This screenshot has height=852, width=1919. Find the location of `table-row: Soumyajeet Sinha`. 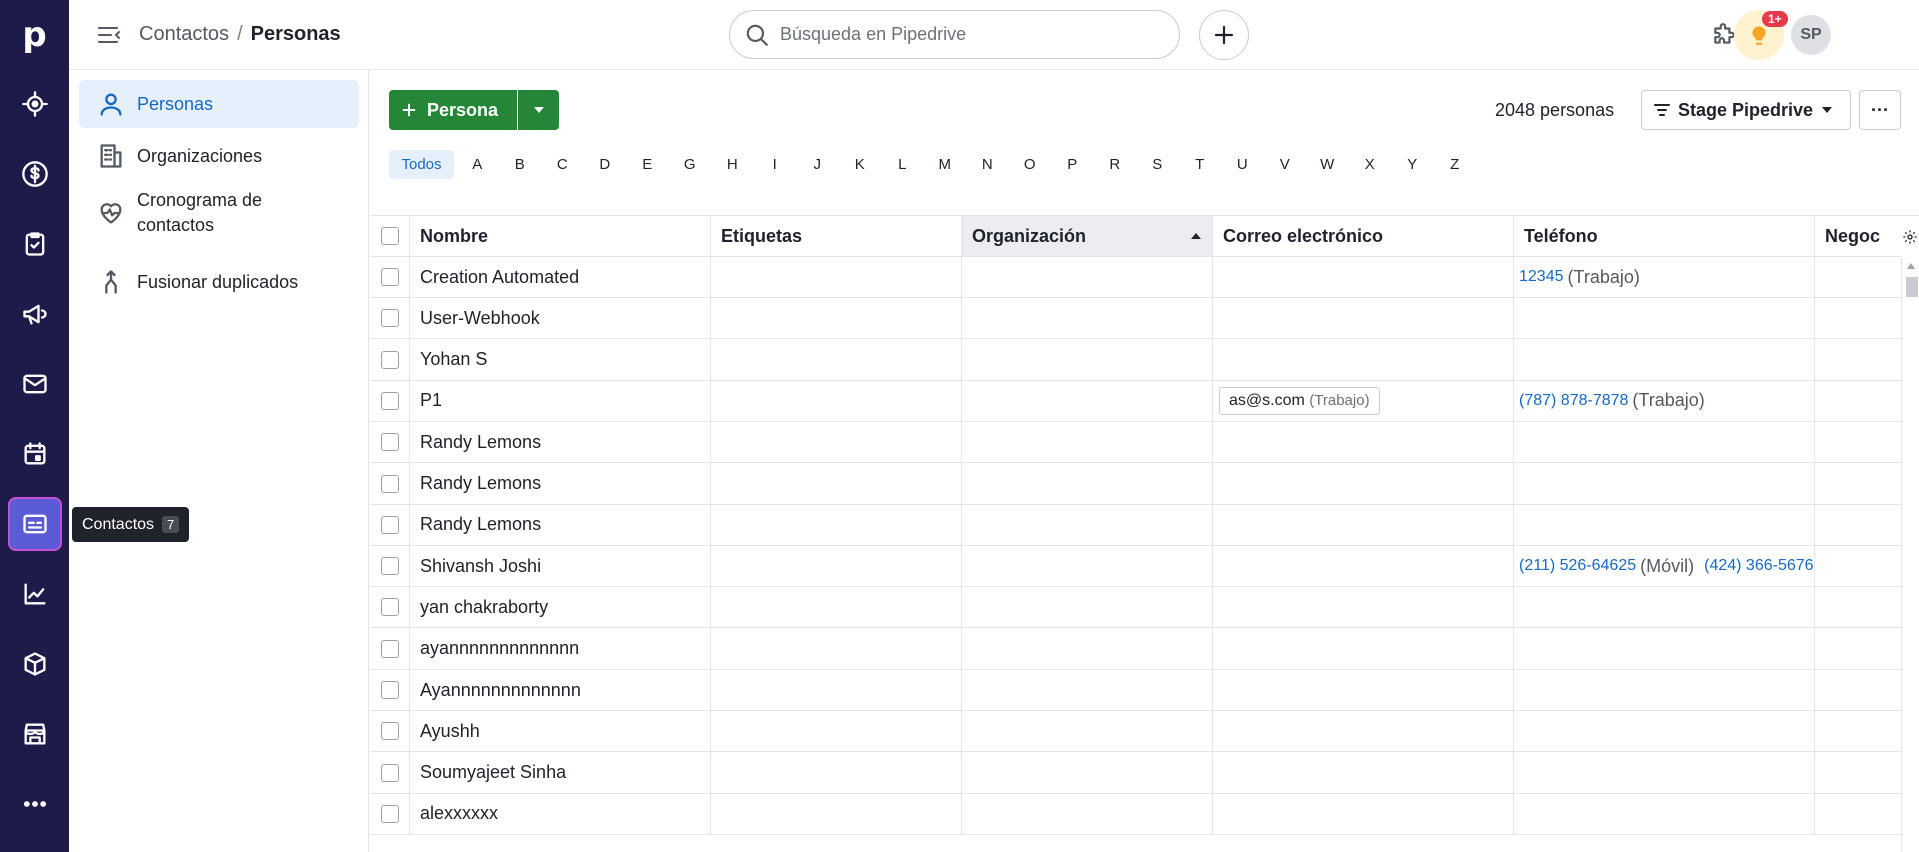

table-row: Soumyajeet Sinha is located at coordinates (1144, 773).